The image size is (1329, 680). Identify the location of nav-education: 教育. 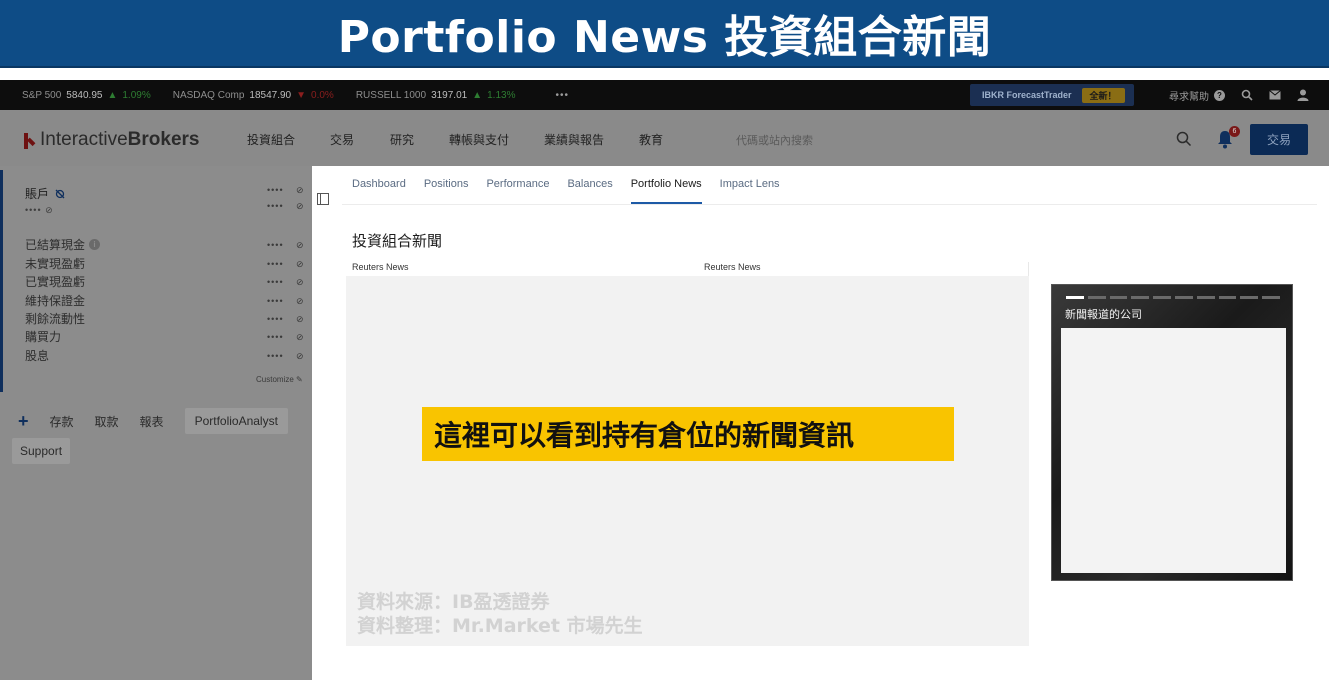
(651, 139).